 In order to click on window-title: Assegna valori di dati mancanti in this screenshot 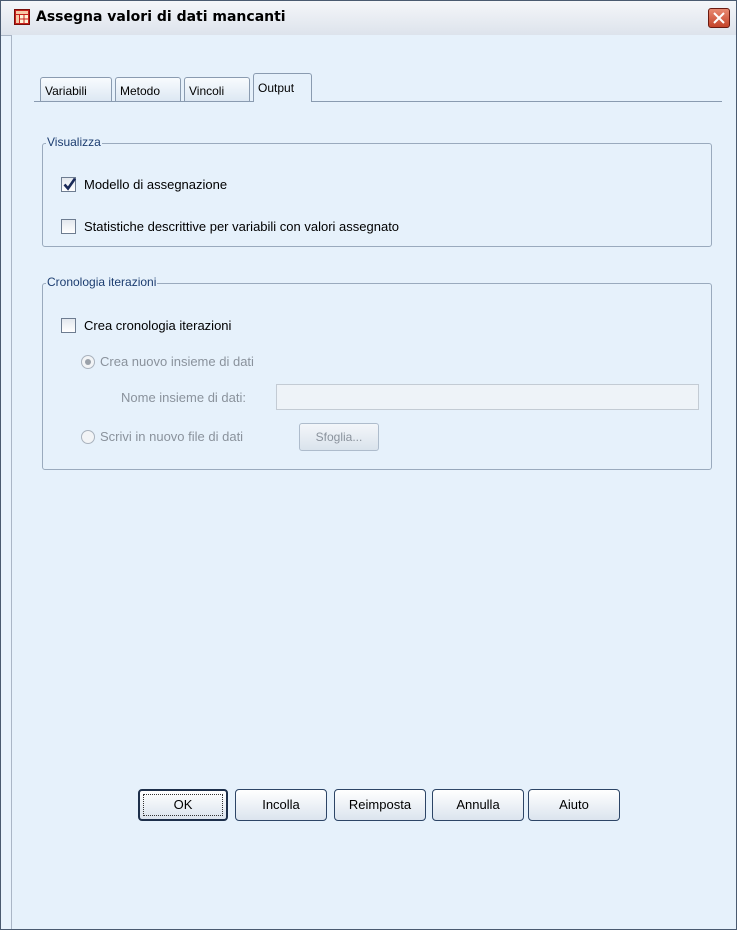, I will do `click(161, 17)`.